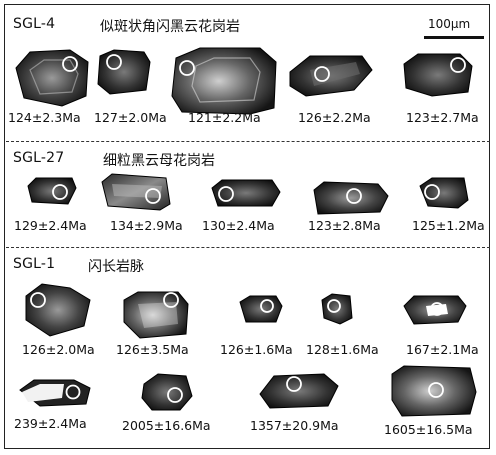 The width and height of the screenshot is (496, 455). What do you see at coordinates (294, 425) in the screenshot?
I see `age-label: 1357±20.9Ma` at bounding box center [294, 425].